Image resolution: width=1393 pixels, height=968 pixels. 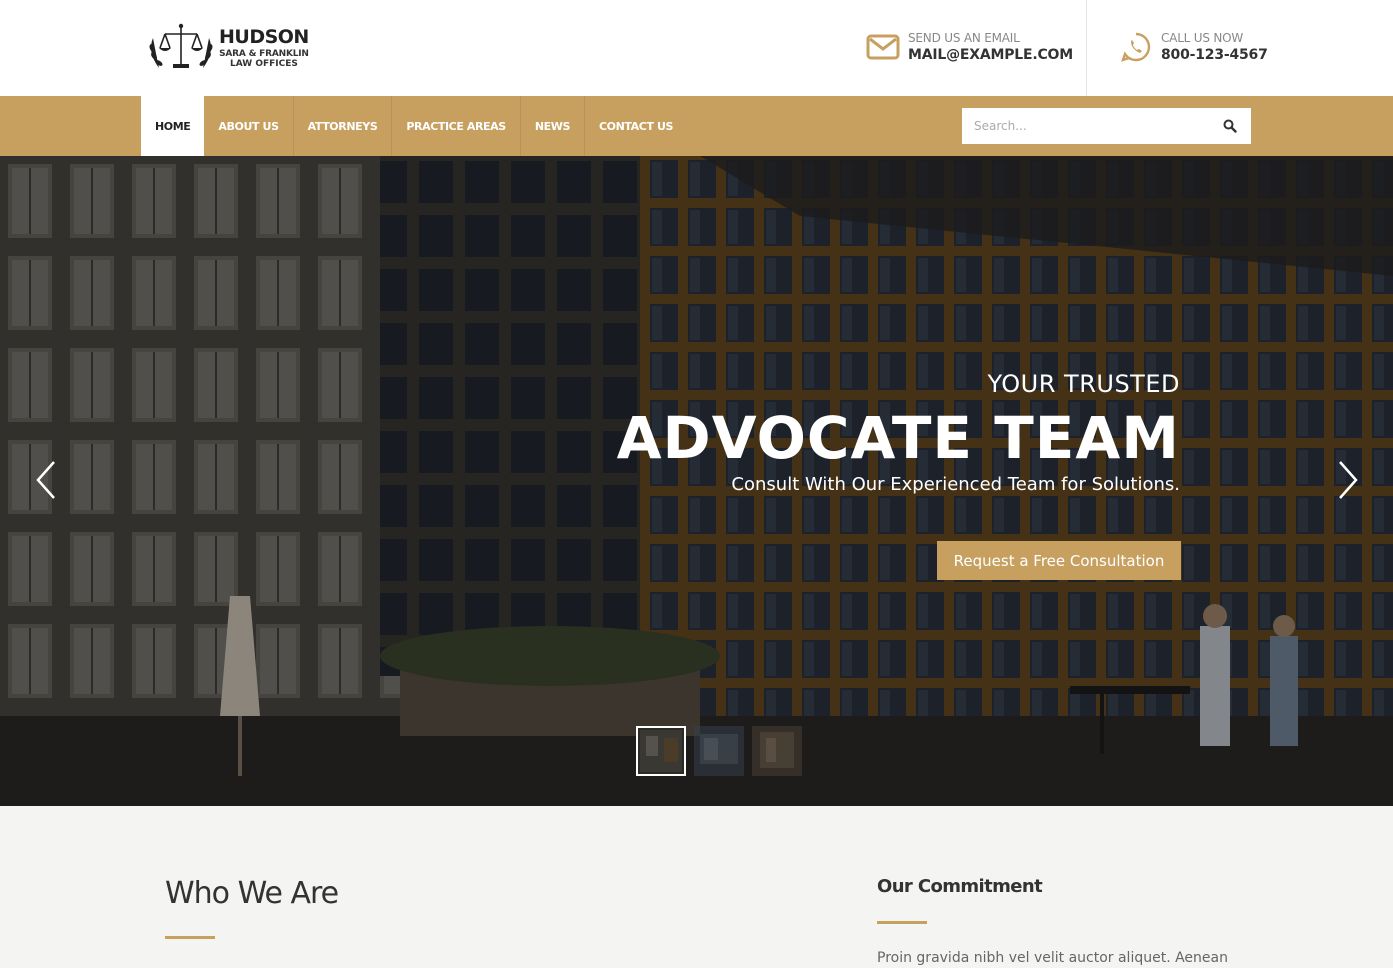 I want to click on nav-item-home: HOME, so click(x=173, y=126).